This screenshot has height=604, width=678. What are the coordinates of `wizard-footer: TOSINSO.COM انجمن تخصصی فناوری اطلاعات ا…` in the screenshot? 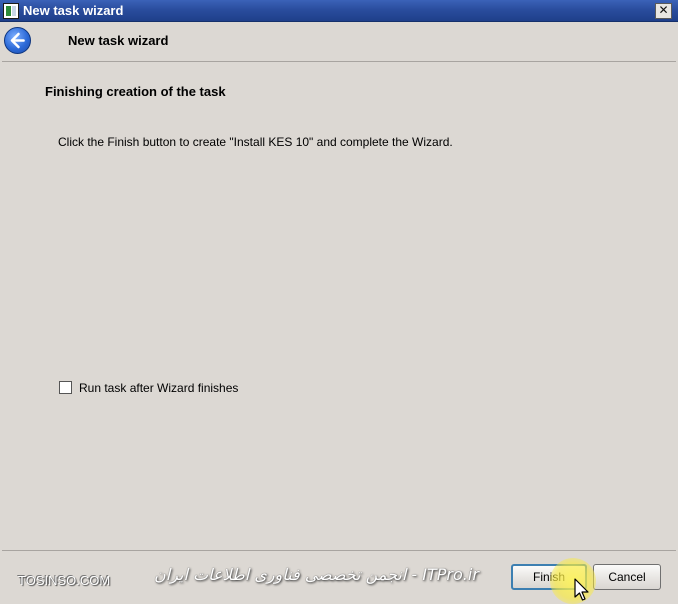 It's located at (339, 577).